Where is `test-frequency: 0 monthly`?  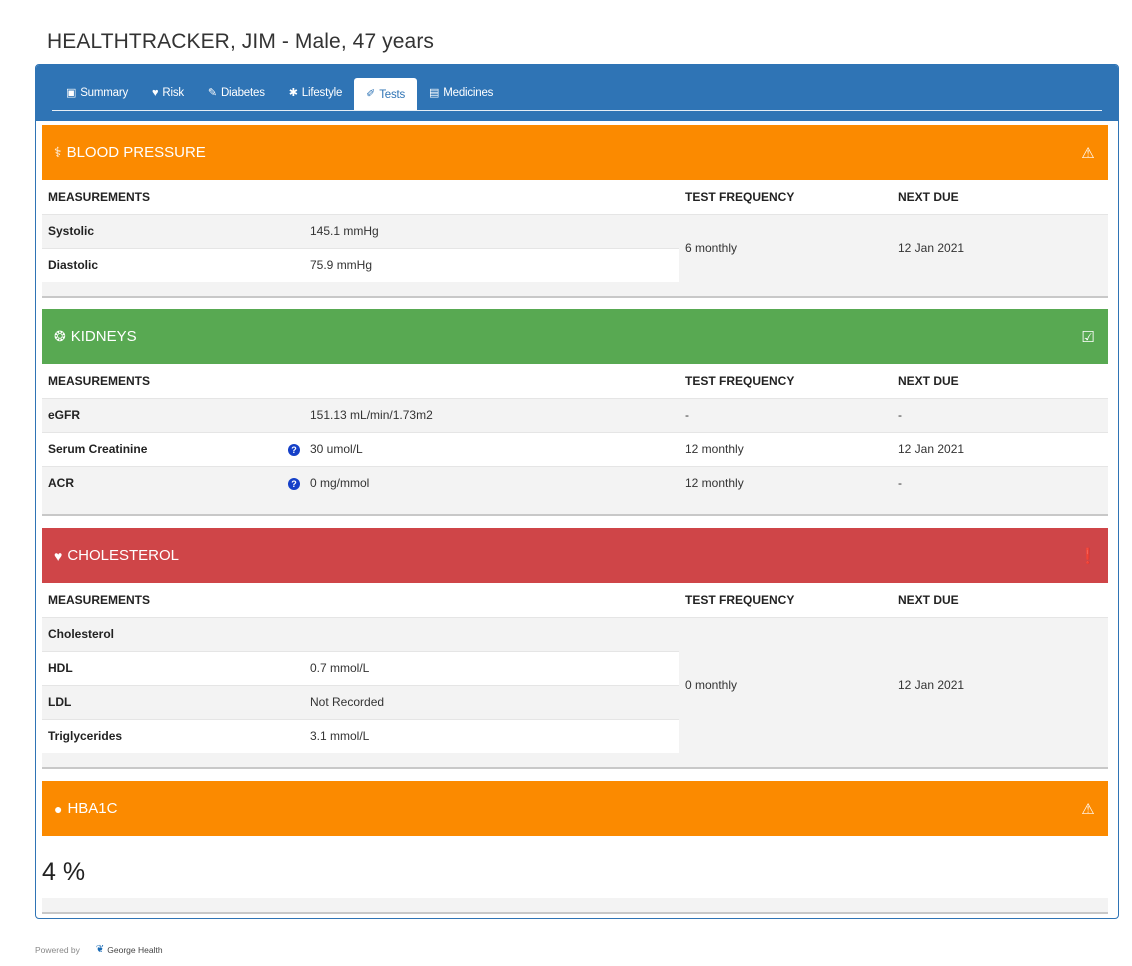 test-frequency: 0 monthly is located at coordinates (785, 684).